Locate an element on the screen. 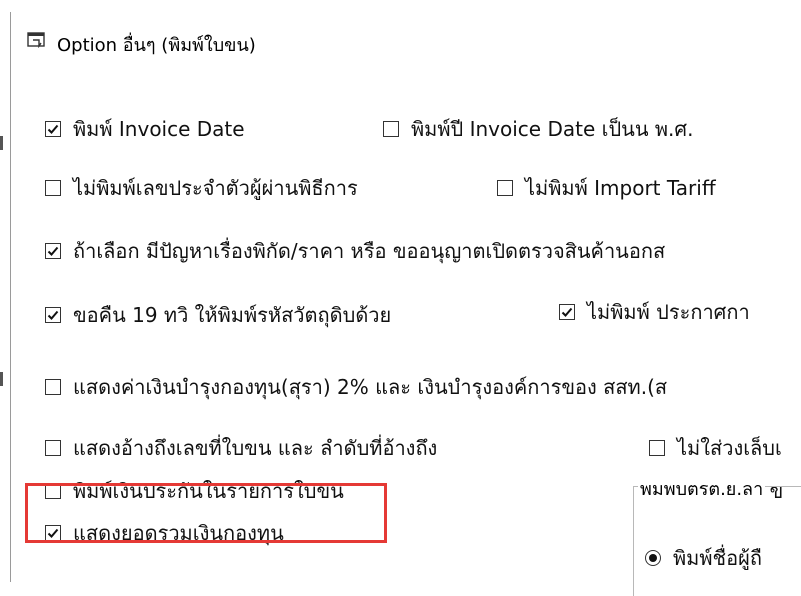 This screenshot has width=801, height=596. option-no-print-import-tariff: ไม่พิมพ์ Import Tariff is located at coordinates (606, 188).